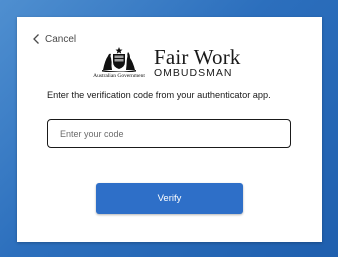  What do you see at coordinates (197, 57) in the screenshot?
I see `brand-title: Fair Work` at bounding box center [197, 57].